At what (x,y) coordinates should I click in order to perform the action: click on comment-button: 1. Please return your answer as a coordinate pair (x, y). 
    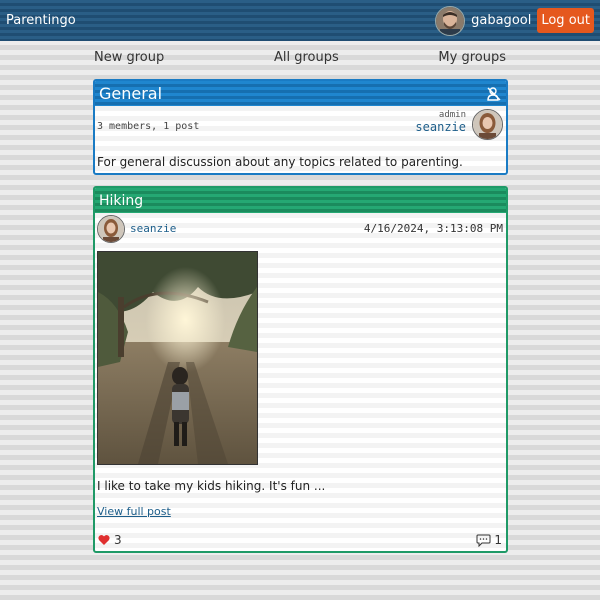
    Looking at the image, I should click on (489, 540).